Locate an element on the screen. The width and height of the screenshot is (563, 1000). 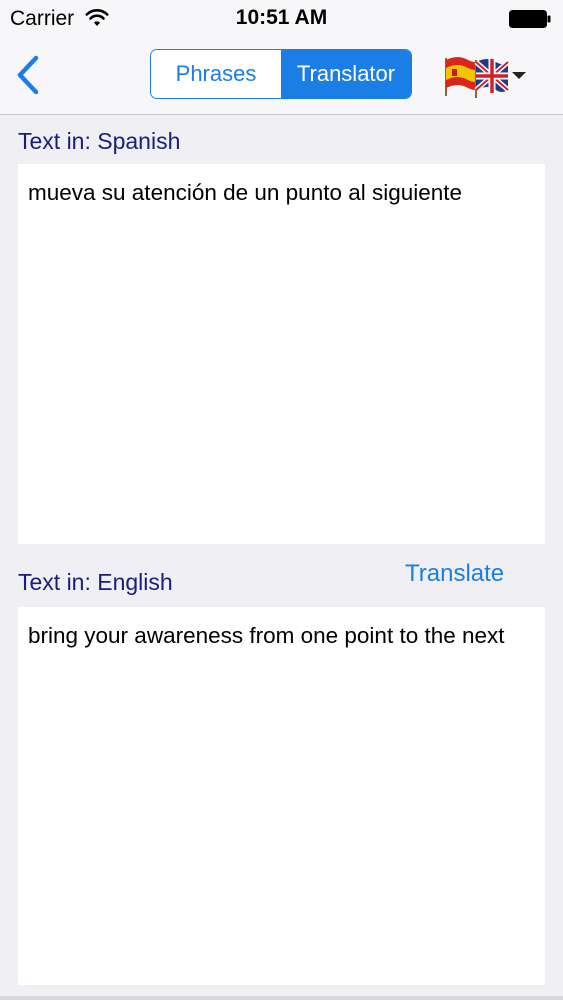
target-language-label: Text in: English is located at coordinates (95, 582).